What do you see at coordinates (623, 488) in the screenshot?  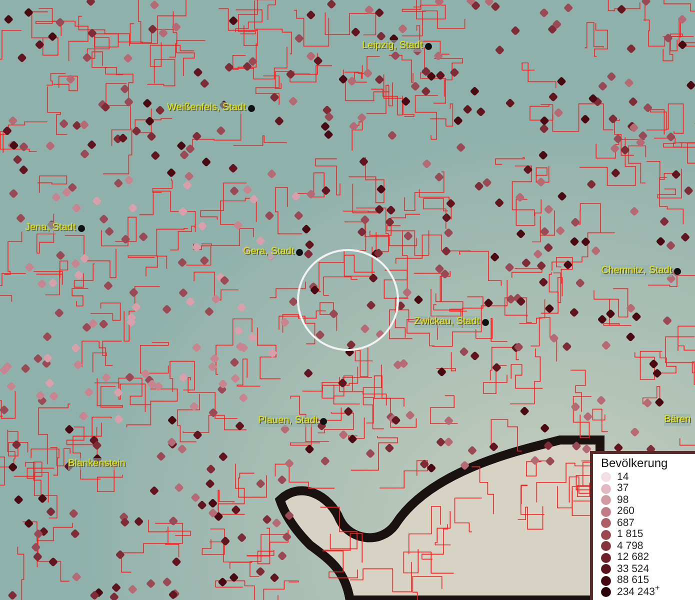 I see `legend-label: 37` at bounding box center [623, 488].